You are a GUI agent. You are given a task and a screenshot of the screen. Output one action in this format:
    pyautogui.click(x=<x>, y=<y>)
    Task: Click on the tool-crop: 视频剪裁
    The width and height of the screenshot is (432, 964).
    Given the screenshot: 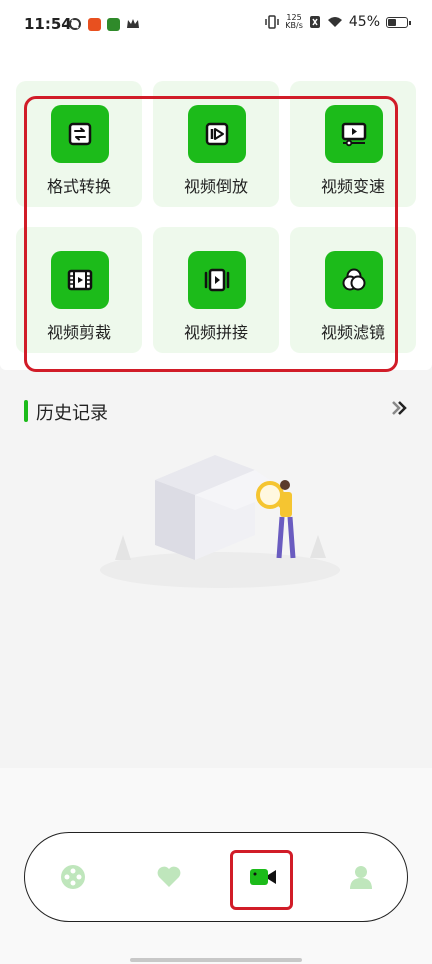 What is the action you would take?
    pyautogui.click(x=79, y=290)
    